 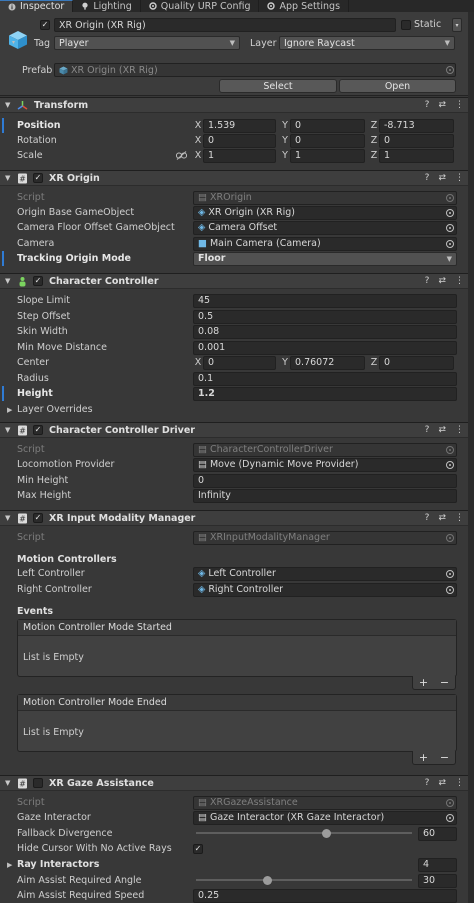 What do you see at coordinates (237, 864) in the screenshot?
I see `ray-interactors-row: ▶ Ray Interactors 4` at bounding box center [237, 864].